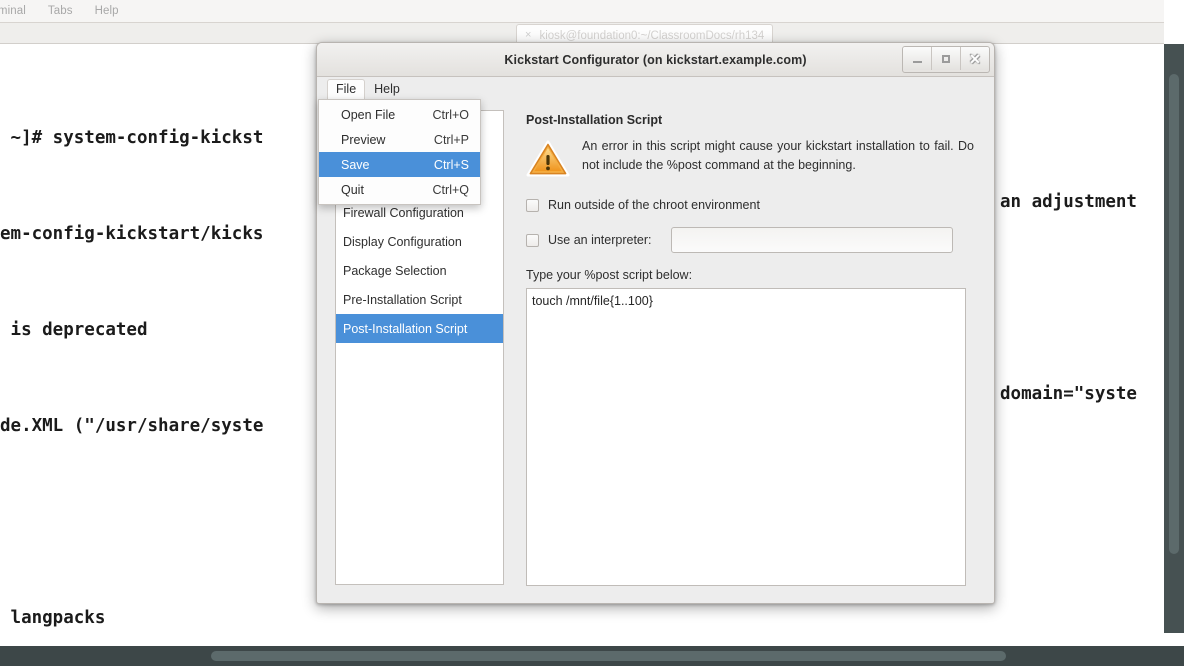 This screenshot has width=1184, height=666. Describe the element at coordinates (451, 139) in the screenshot. I see `menu-item-accelerator: Ctrl+P` at that location.